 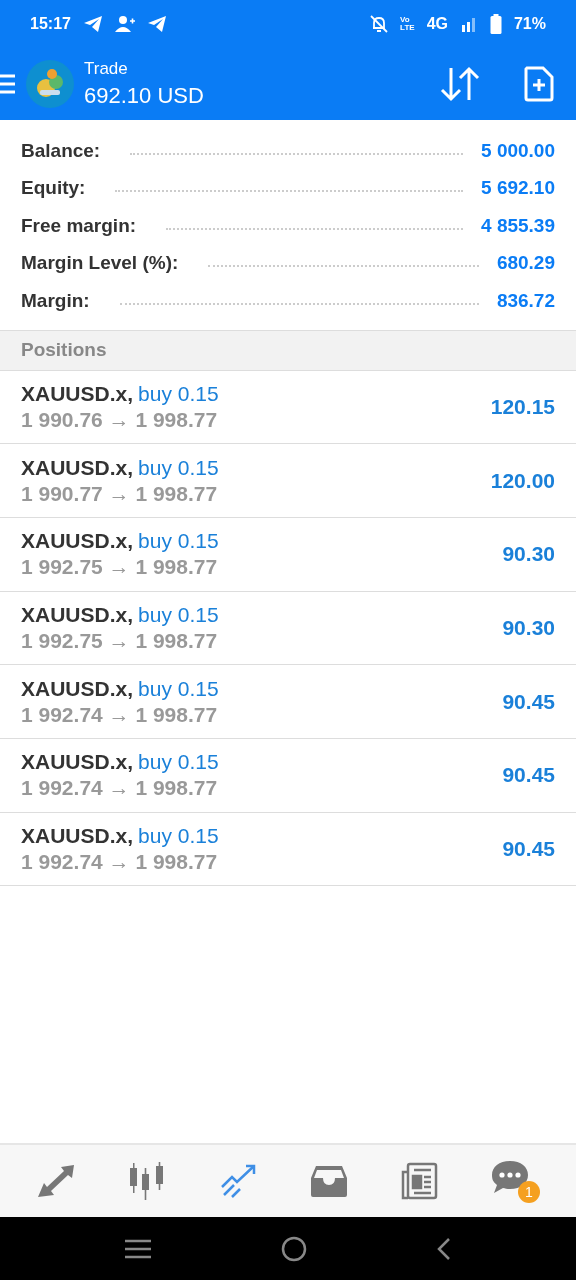 What do you see at coordinates (529, 1192) in the screenshot?
I see `notification-badge: 1` at bounding box center [529, 1192].